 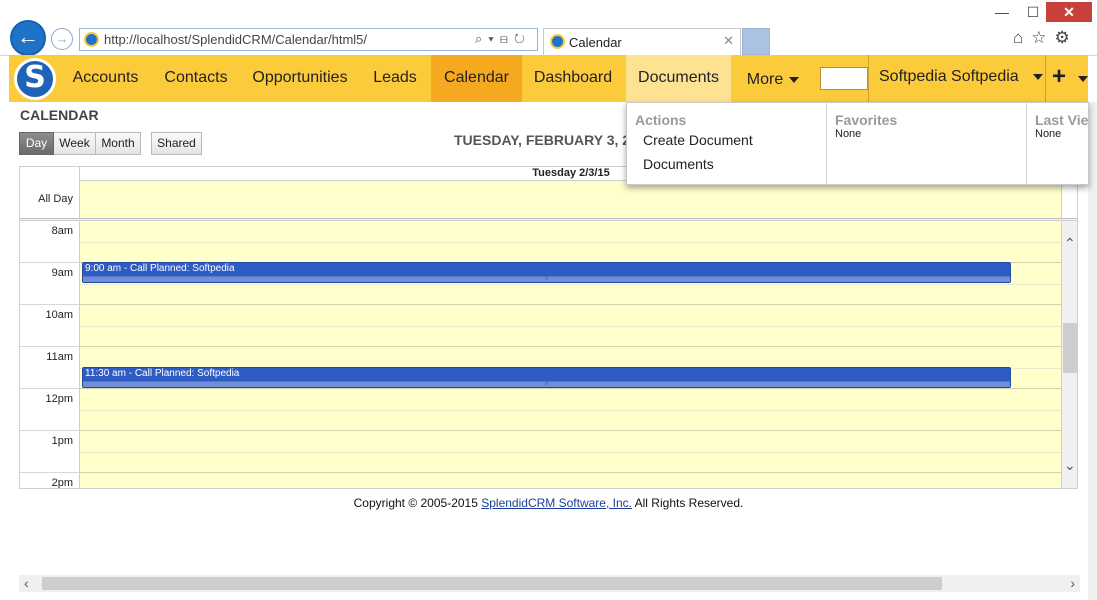 I want to click on nav-dashboard: Dashboard, so click(x=573, y=78).